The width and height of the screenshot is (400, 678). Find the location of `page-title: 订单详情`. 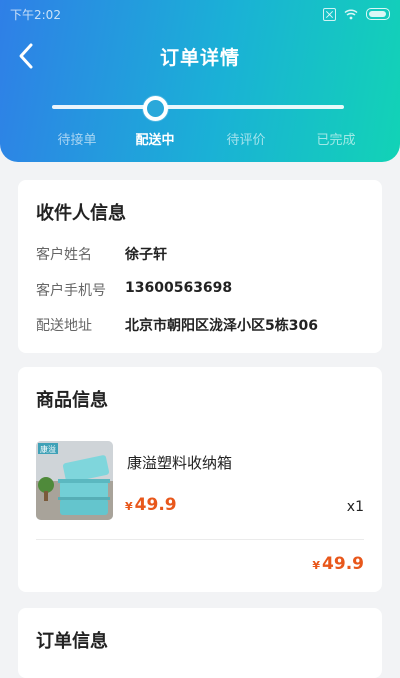

page-title: 订单详情 is located at coordinates (199, 58).